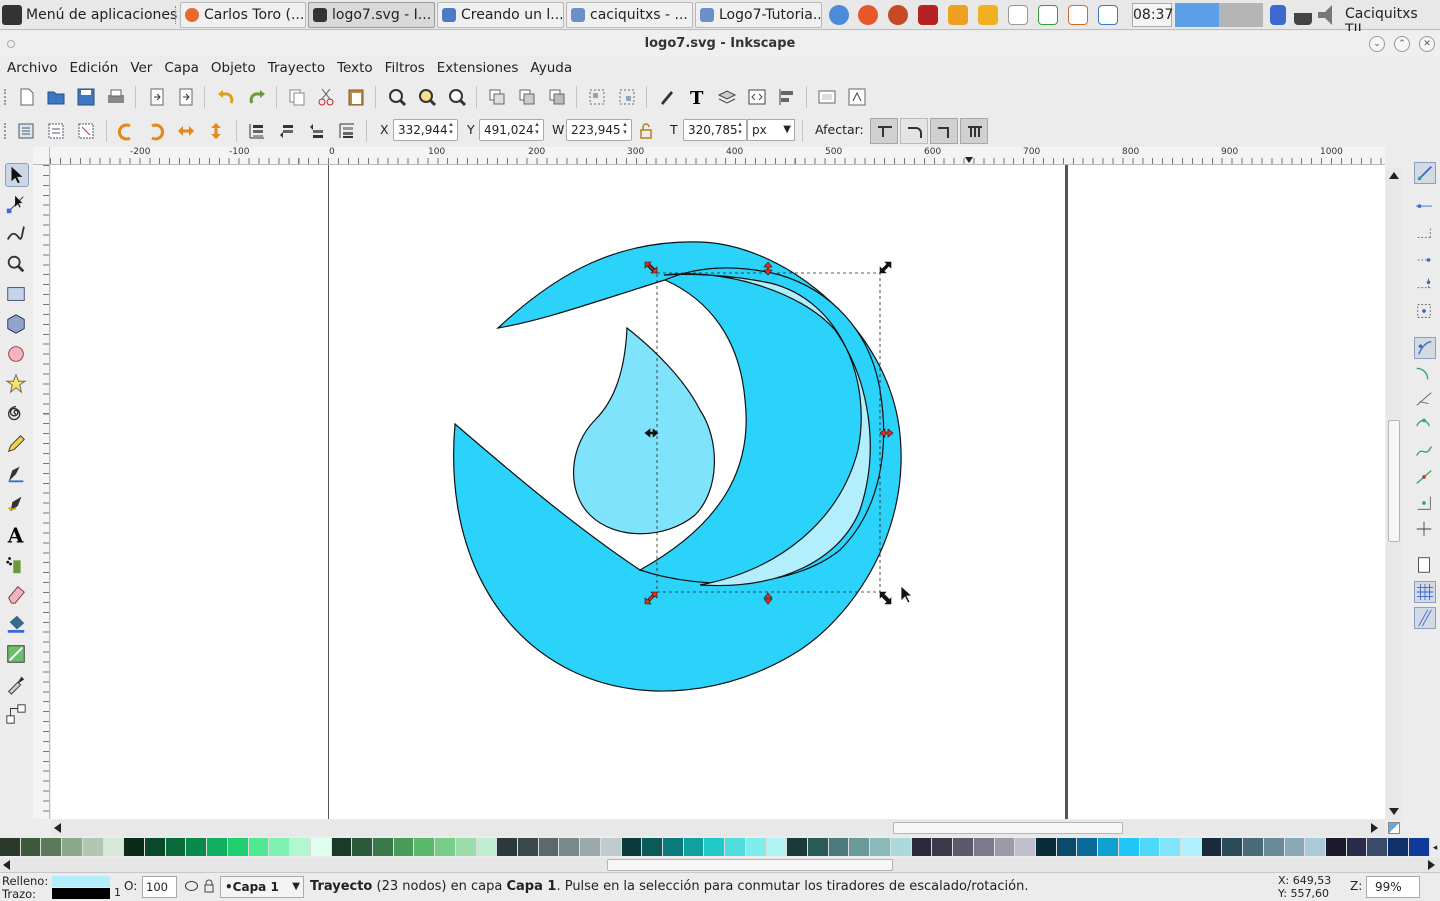 Image resolution: width=1440 pixels, height=901 pixels. What do you see at coordinates (356, 97) in the screenshot?
I see `paste-icon` at bounding box center [356, 97].